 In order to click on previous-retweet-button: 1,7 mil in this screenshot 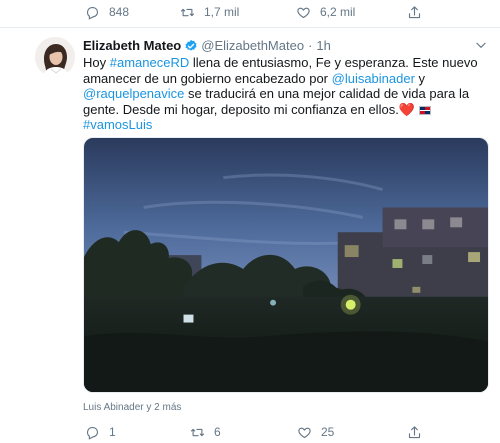, I will do `click(209, 12)`.